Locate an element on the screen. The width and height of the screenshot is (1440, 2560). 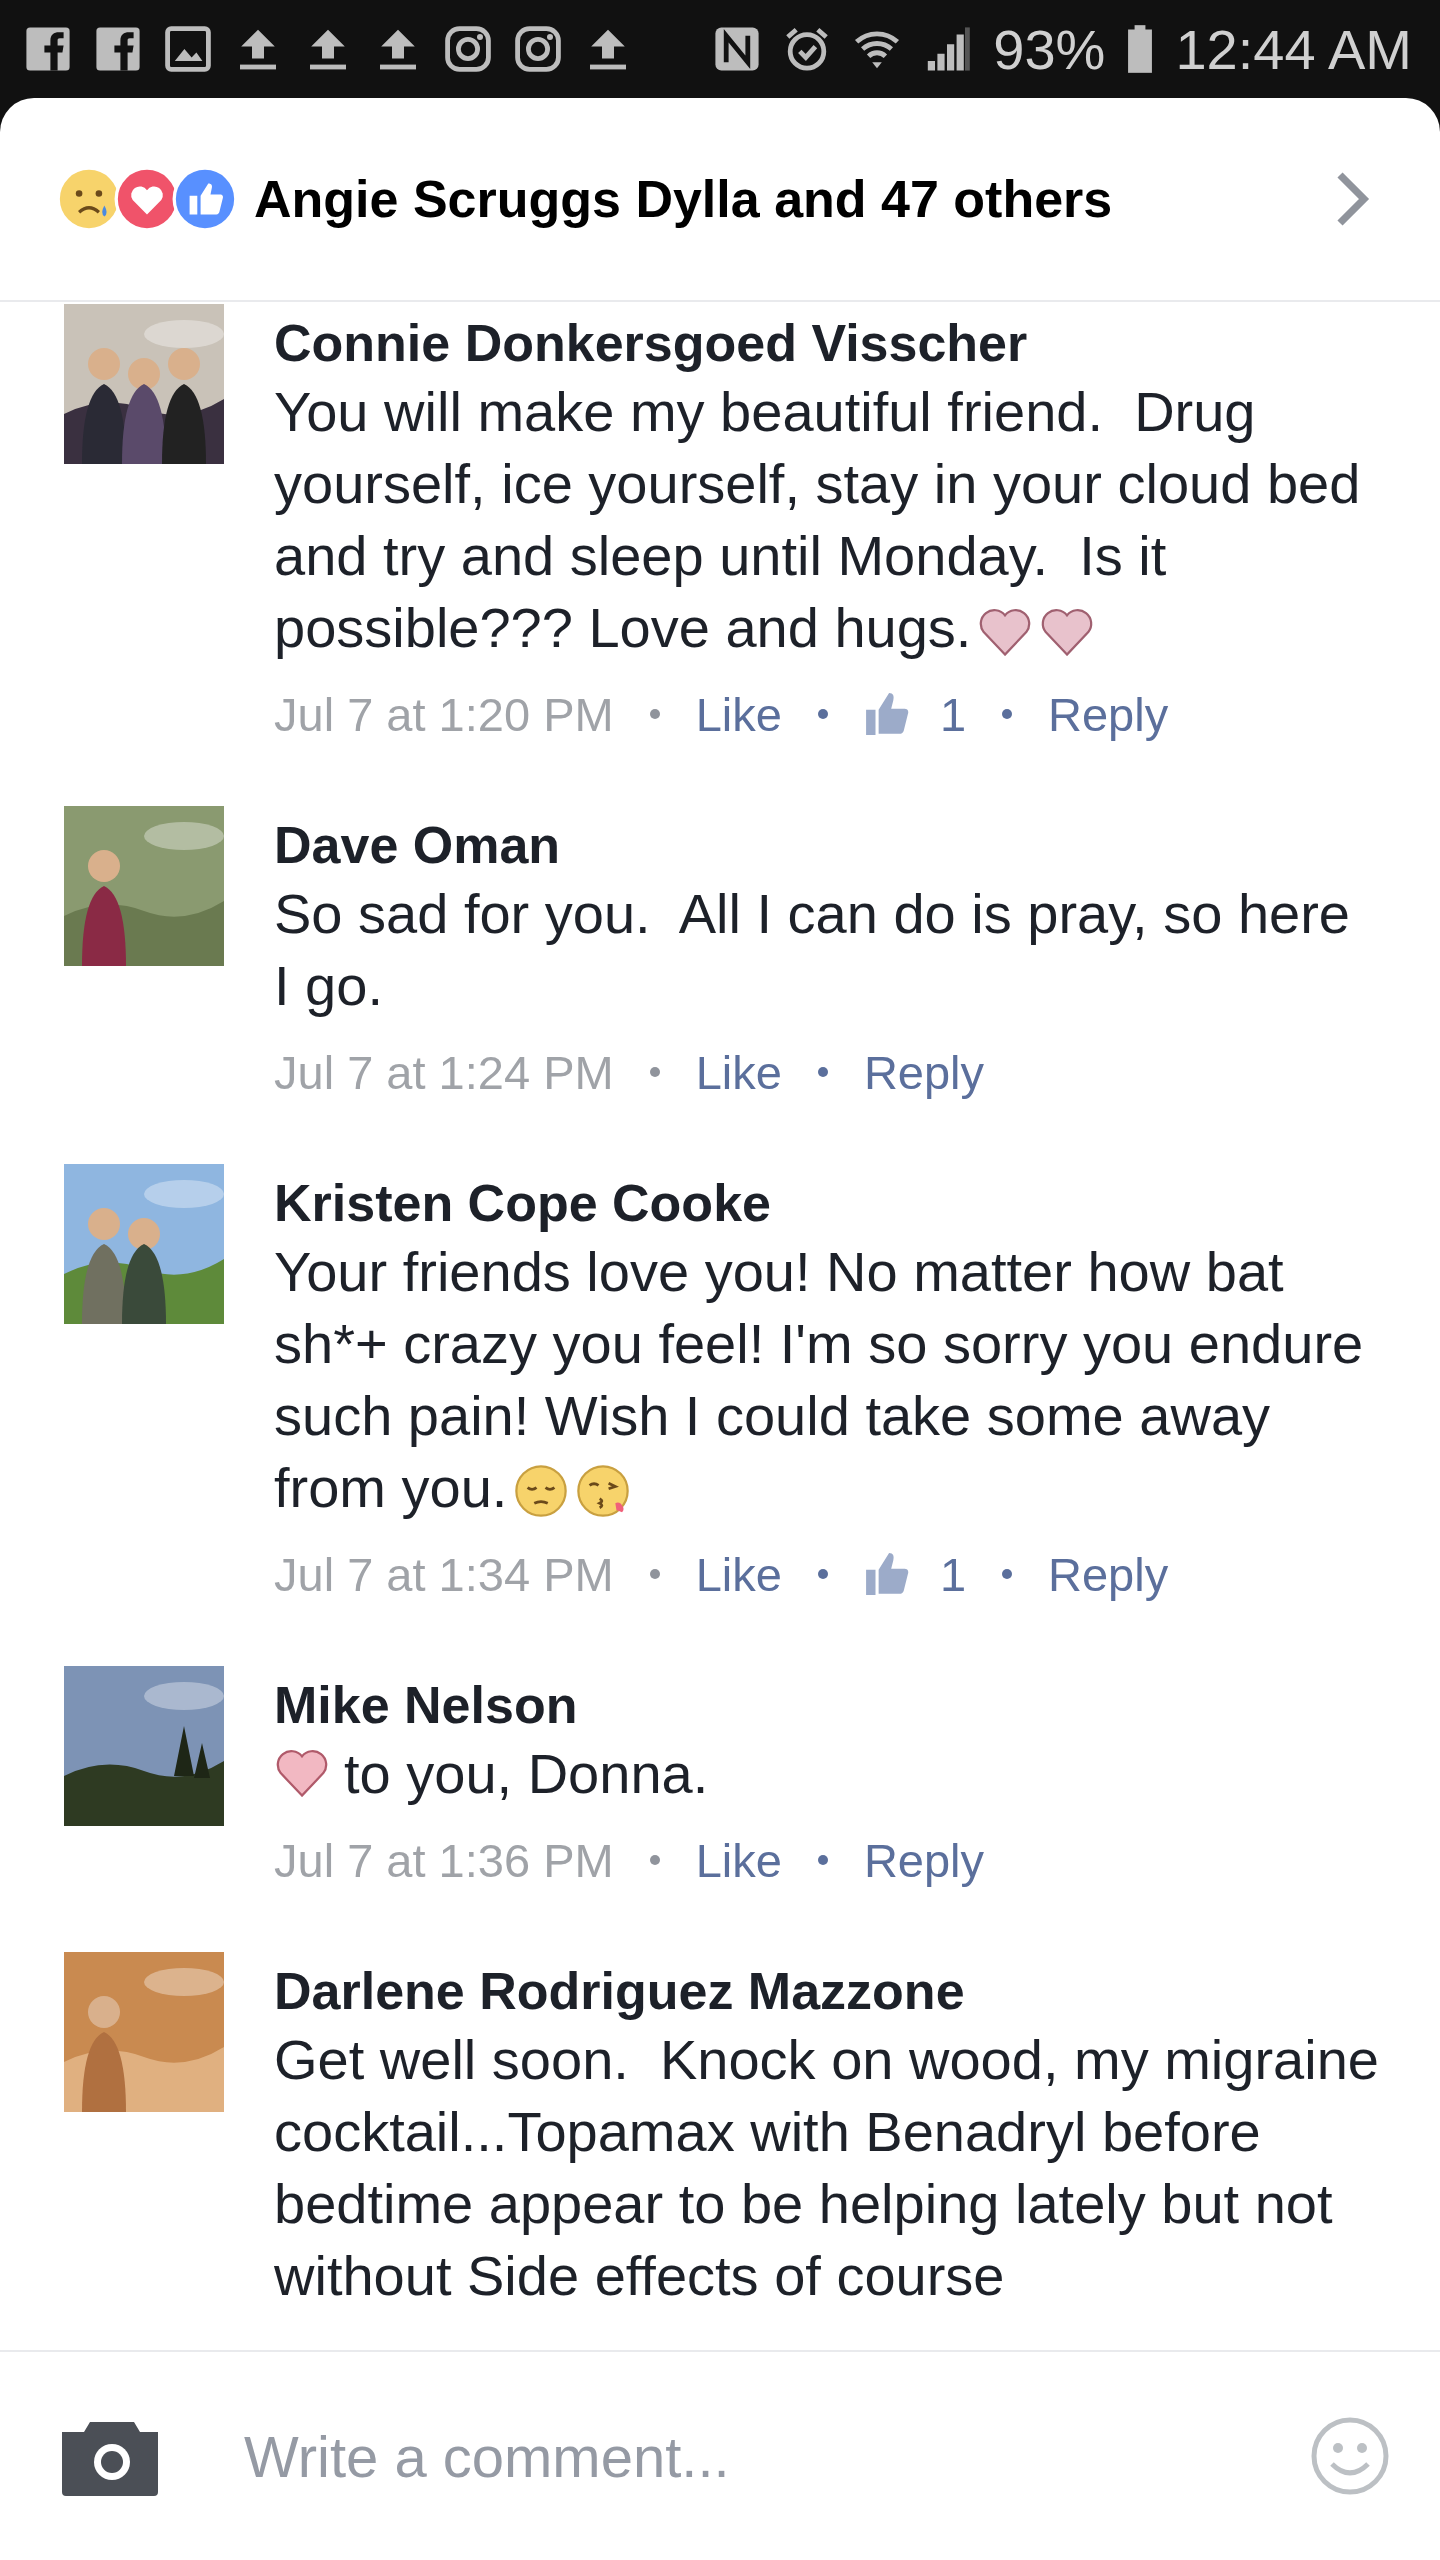
comment-text: You will make my beautiful friend. Drug yourself, ice yourself, stay in your cloud bed and try and sleep until Monday. Is it possible??? Love and hugs. is located at coordinates (818, 520).